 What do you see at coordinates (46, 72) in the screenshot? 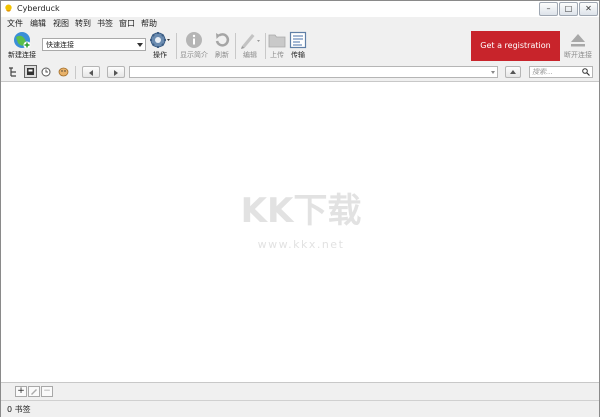
I see `history-clock-icon` at bounding box center [46, 72].